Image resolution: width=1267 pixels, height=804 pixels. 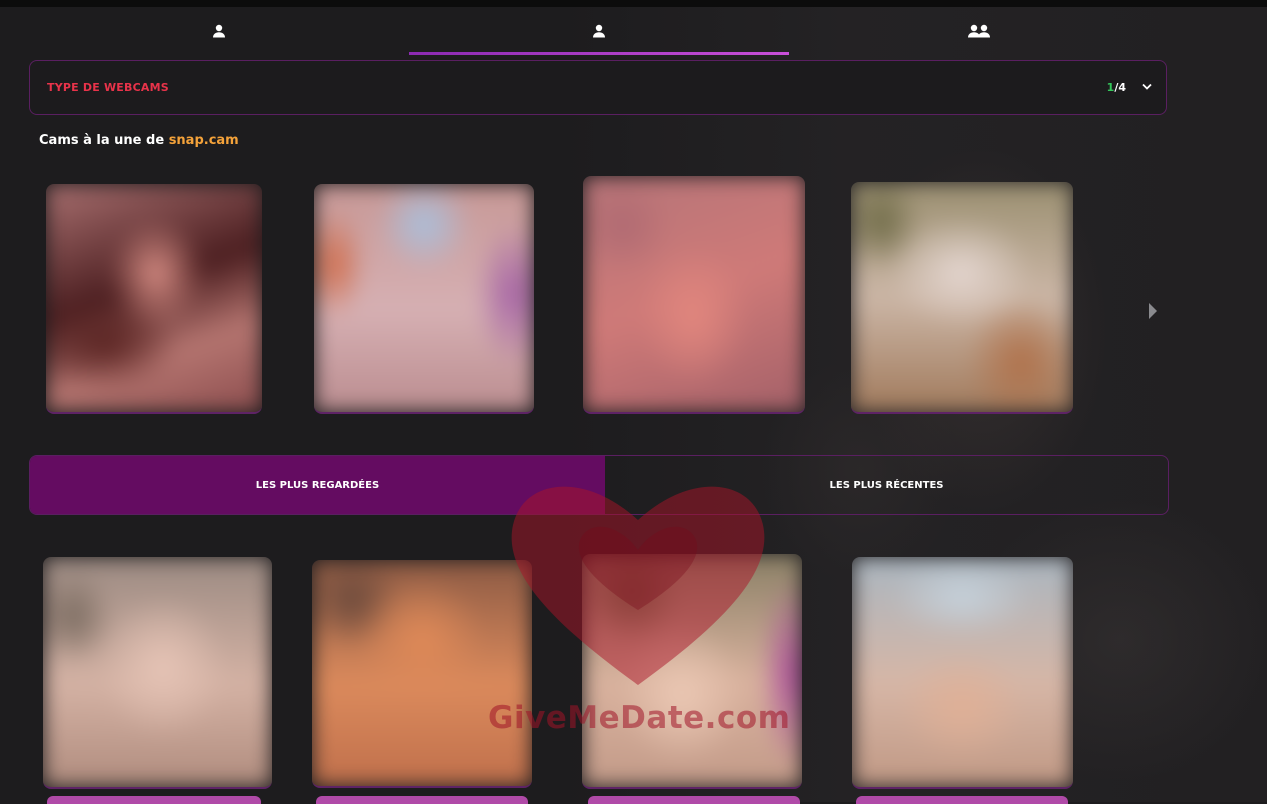 What do you see at coordinates (1147, 86) in the screenshot?
I see `chevron-down-icon` at bounding box center [1147, 86].